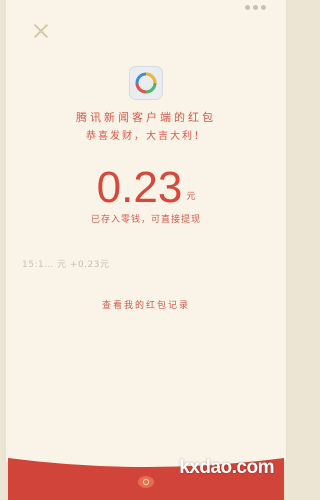  Describe the element at coordinates (226, 467) in the screenshot. I see `watermark: kxdao.com` at that location.